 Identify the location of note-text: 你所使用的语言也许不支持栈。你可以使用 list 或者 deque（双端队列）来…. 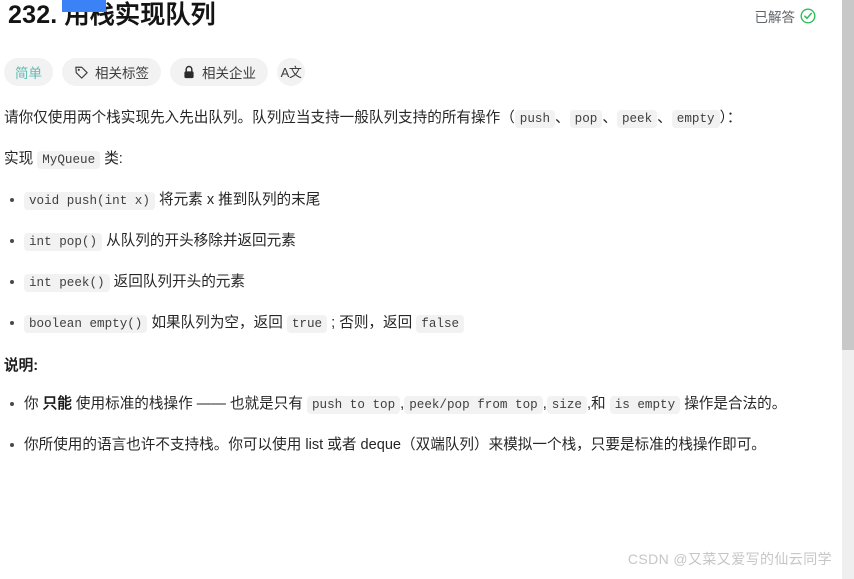
(395, 445).